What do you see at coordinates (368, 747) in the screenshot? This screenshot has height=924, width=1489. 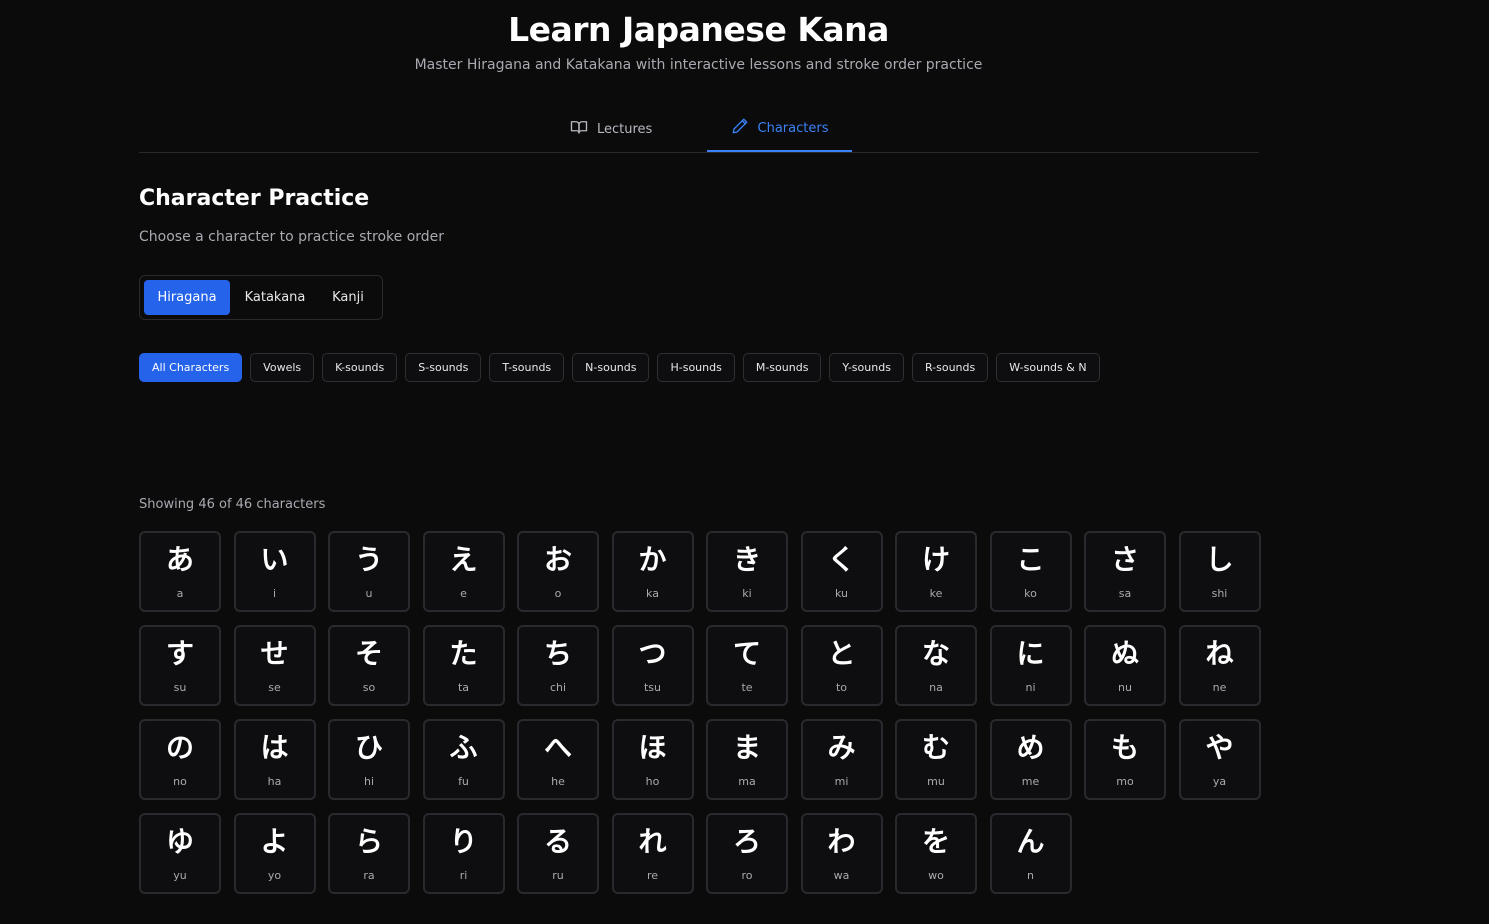 I see `kana-glyph: ひ` at bounding box center [368, 747].